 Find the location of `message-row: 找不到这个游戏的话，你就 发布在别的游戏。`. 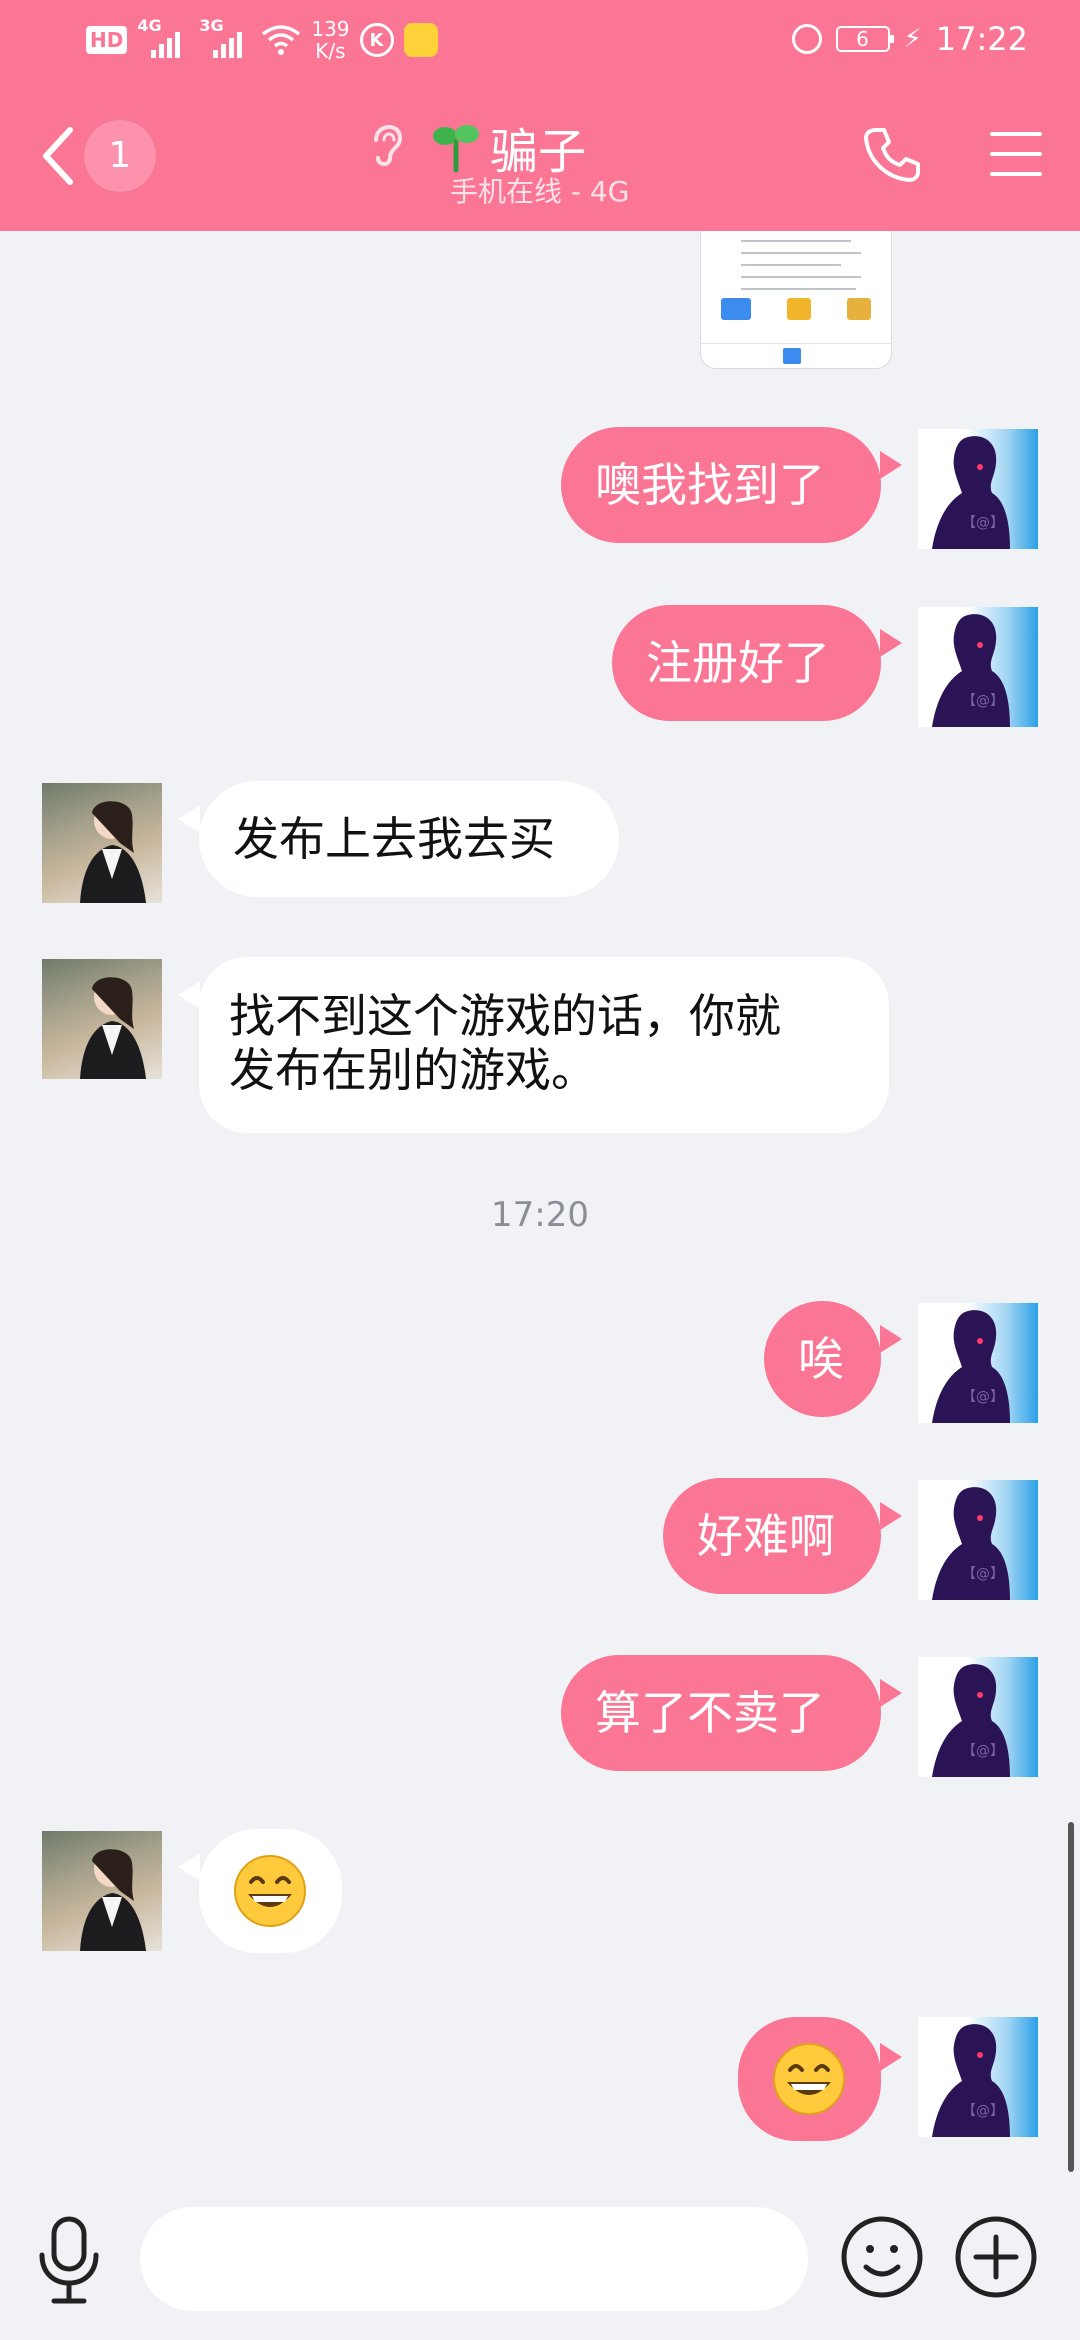

message-row: 找不到这个游戏的话，你就 发布在别的游戏。 is located at coordinates (540, 1047).